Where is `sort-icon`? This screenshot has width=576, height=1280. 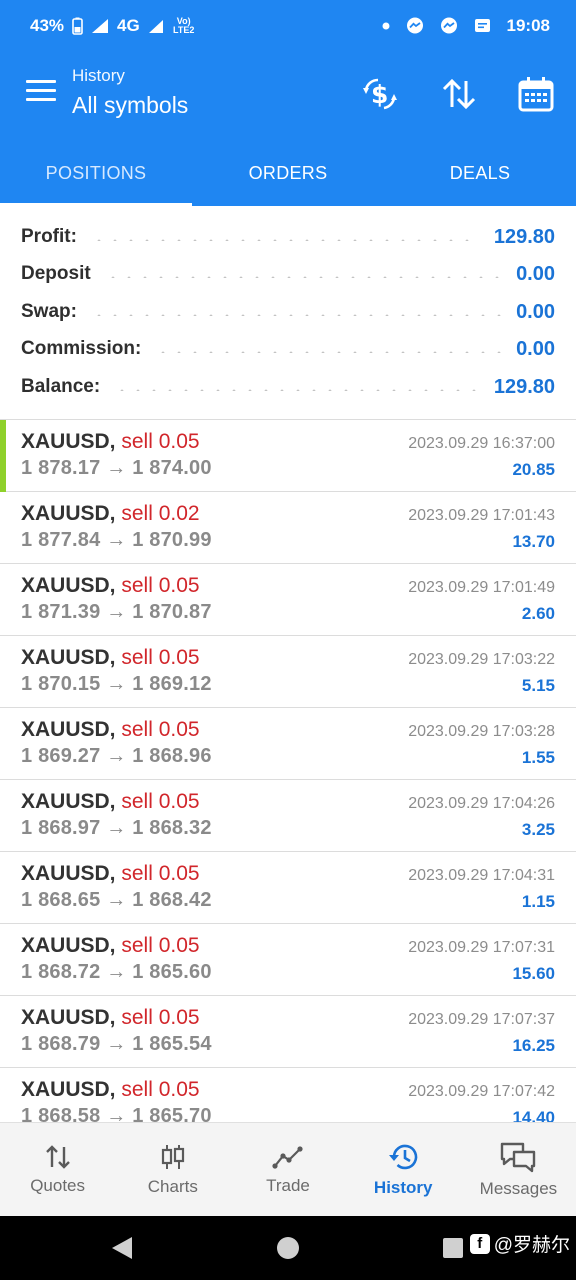
sort-icon is located at coordinates (459, 94).